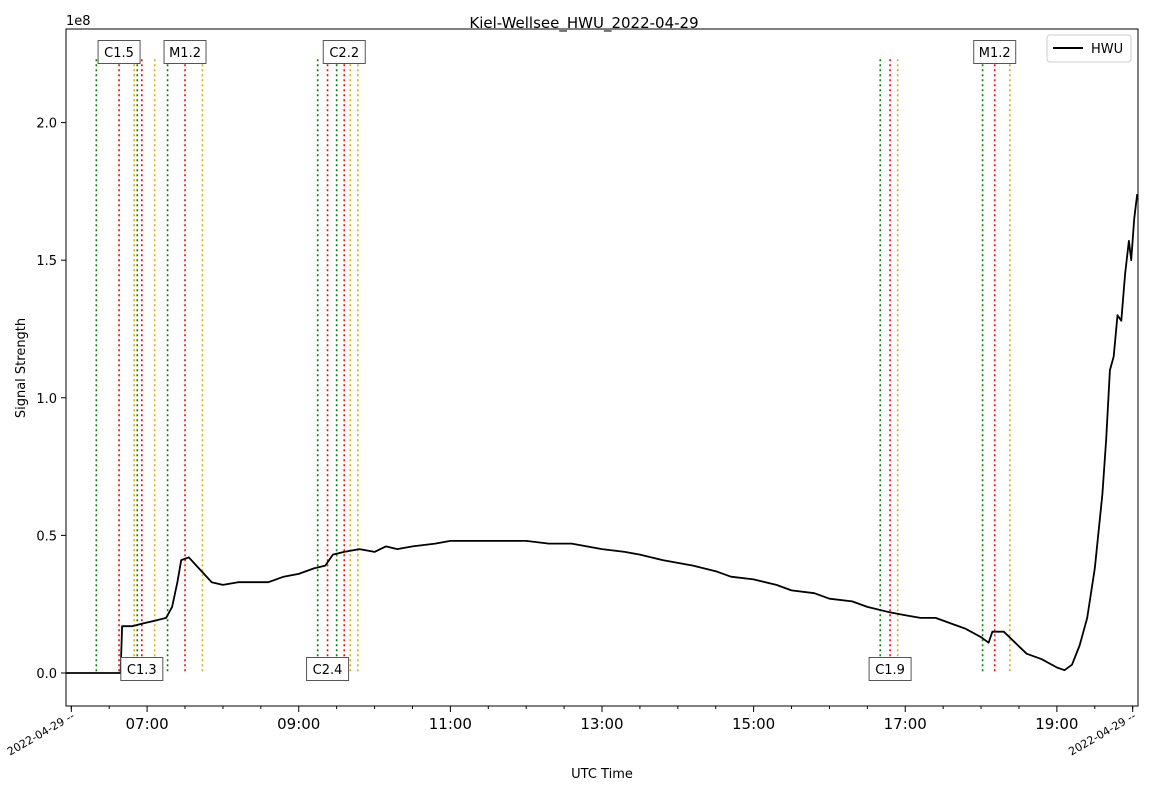 This screenshot has height=792, width=1169. What do you see at coordinates (905, 724) in the screenshot?
I see `x-tick-label-5: 17:00` at bounding box center [905, 724].